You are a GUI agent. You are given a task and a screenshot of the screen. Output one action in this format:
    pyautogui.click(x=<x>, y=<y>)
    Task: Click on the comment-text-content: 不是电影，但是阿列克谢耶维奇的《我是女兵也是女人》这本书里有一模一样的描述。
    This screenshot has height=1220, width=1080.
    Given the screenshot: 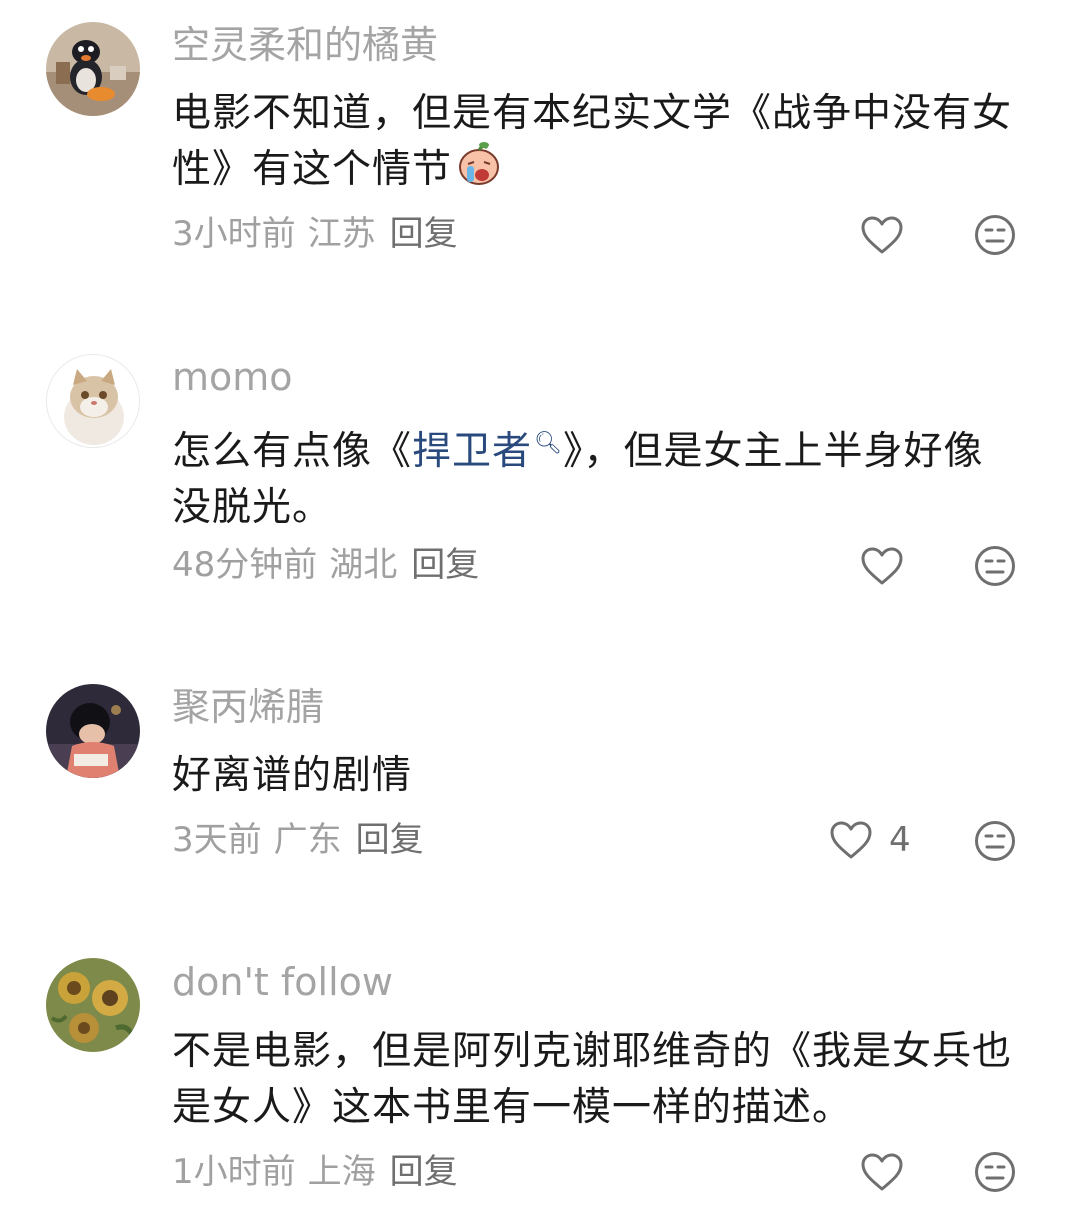 What is the action you would take?
    pyautogui.click(x=592, y=1079)
    